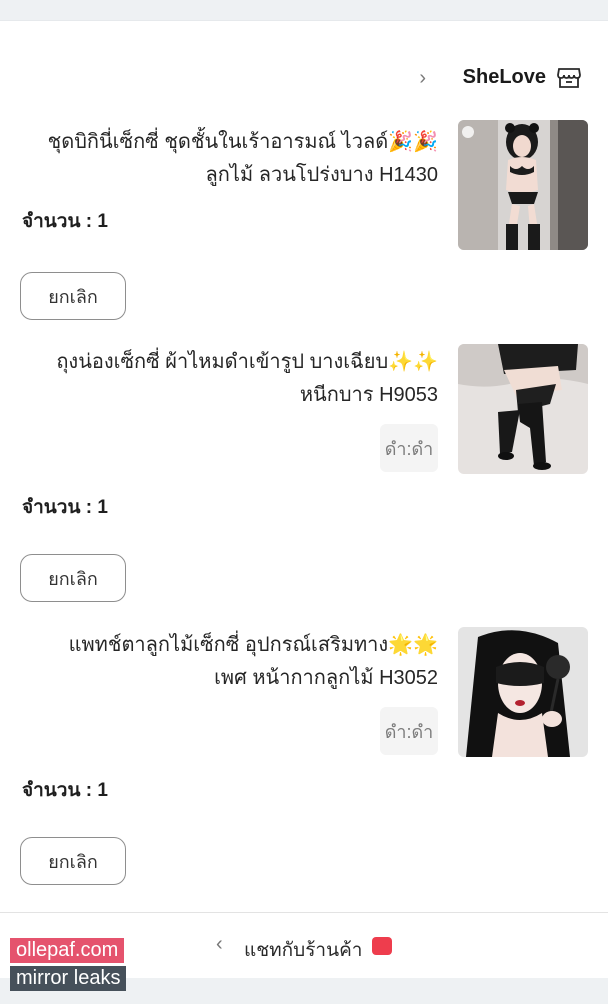 This screenshot has width=608, height=1004. Describe the element at coordinates (303, 950) in the screenshot. I see `chat-with-store-label: แชทกับร้านค้า` at that location.